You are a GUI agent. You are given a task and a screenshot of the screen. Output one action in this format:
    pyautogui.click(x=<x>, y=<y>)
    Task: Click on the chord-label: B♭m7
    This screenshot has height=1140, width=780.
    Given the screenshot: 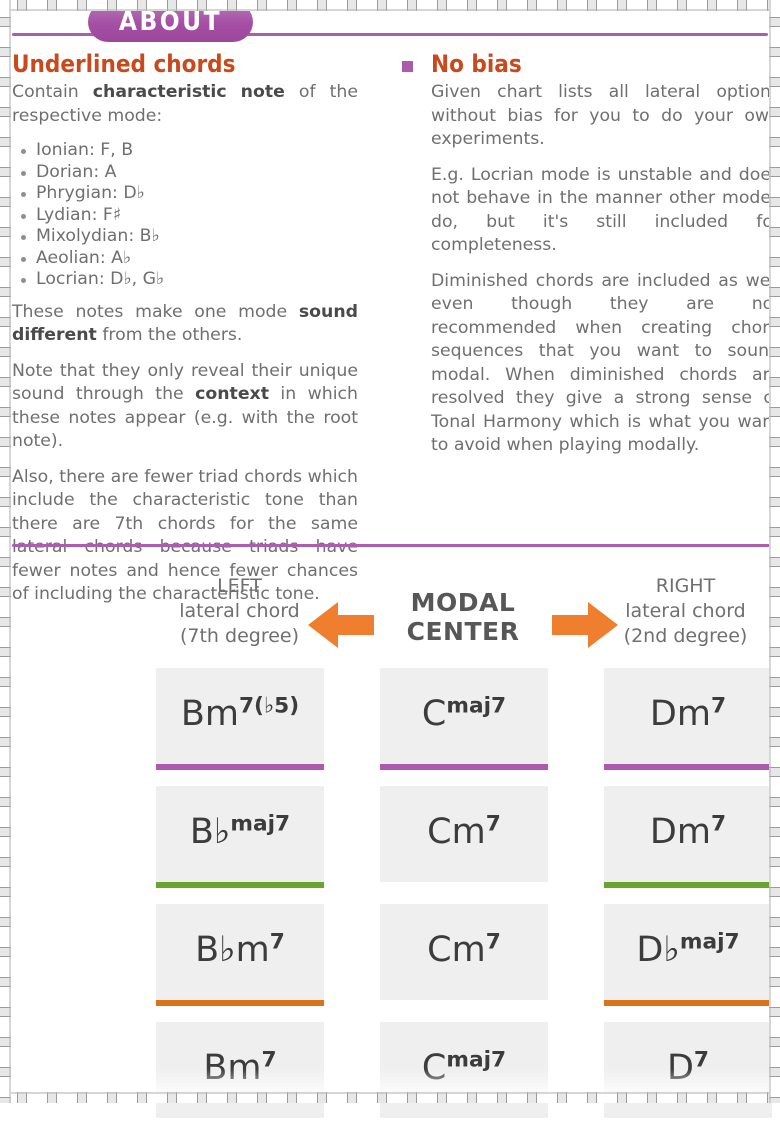 What is the action you would take?
    pyautogui.click(x=240, y=949)
    